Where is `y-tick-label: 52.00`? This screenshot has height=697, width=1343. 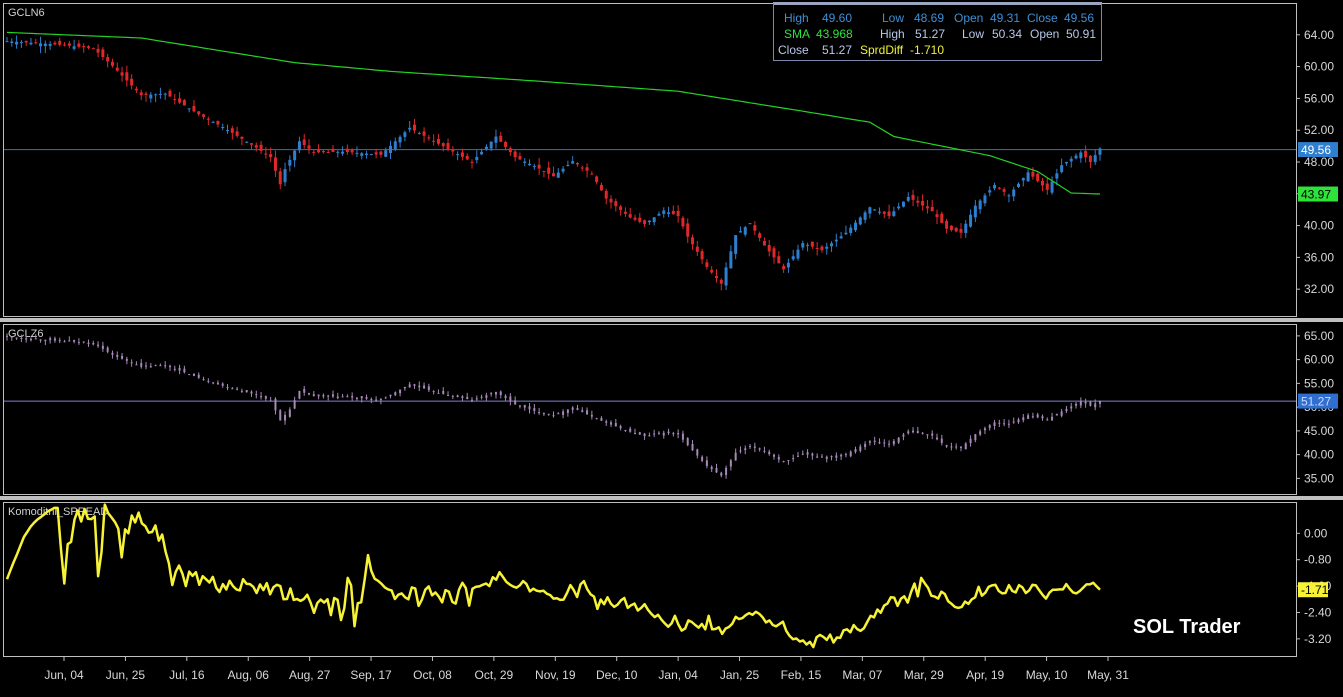 y-tick-label: 52.00 is located at coordinates (1319, 130).